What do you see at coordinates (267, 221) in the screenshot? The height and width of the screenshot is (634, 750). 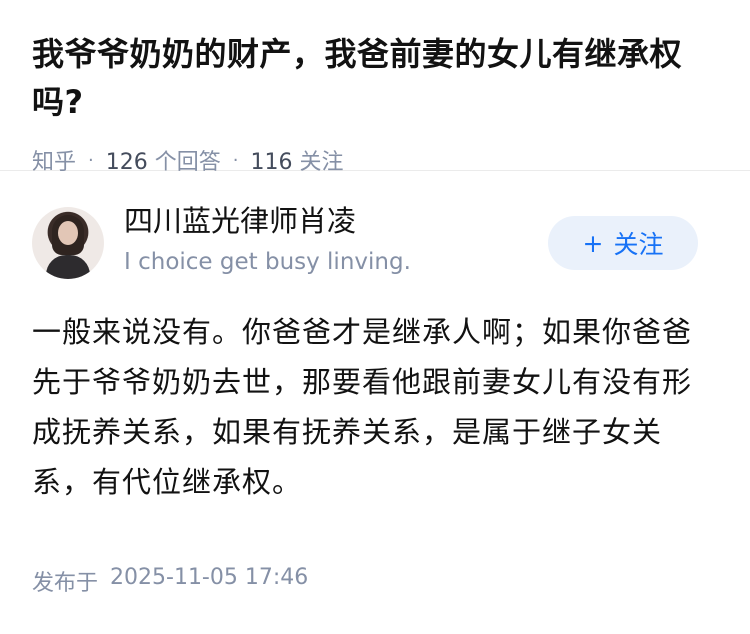 I see `author-name: 四川蓝光律师肖凌` at bounding box center [267, 221].